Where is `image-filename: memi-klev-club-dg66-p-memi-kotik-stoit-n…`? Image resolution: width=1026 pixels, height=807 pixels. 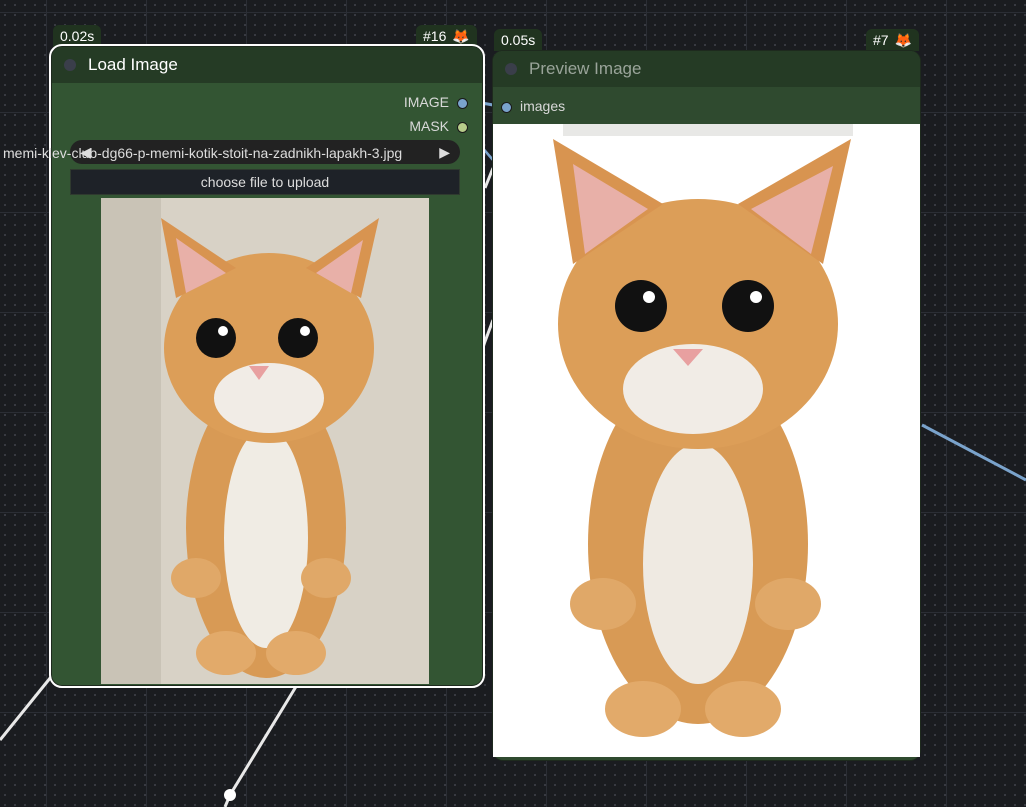
image-filename: memi-klev-club-dg66-p-memi-kotik-stoit-n… is located at coordinates (202, 153).